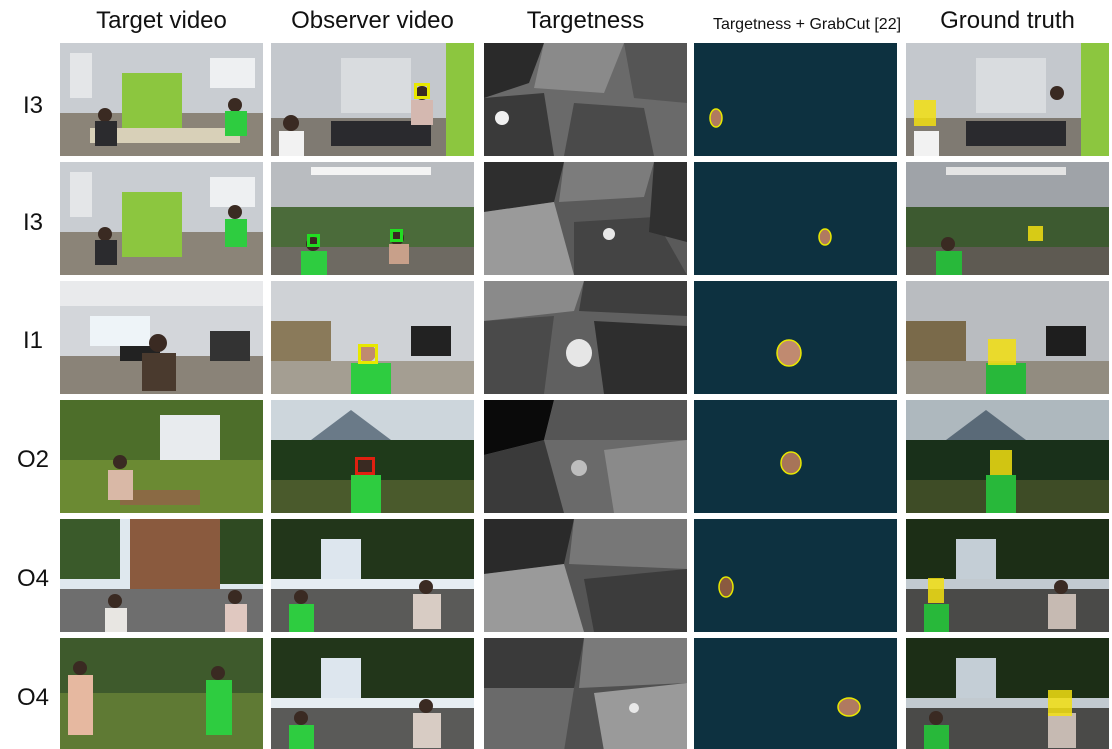 The image size is (1112, 749). What do you see at coordinates (32, 459) in the screenshot?
I see `row-label: O2` at bounding box center [32, 459].